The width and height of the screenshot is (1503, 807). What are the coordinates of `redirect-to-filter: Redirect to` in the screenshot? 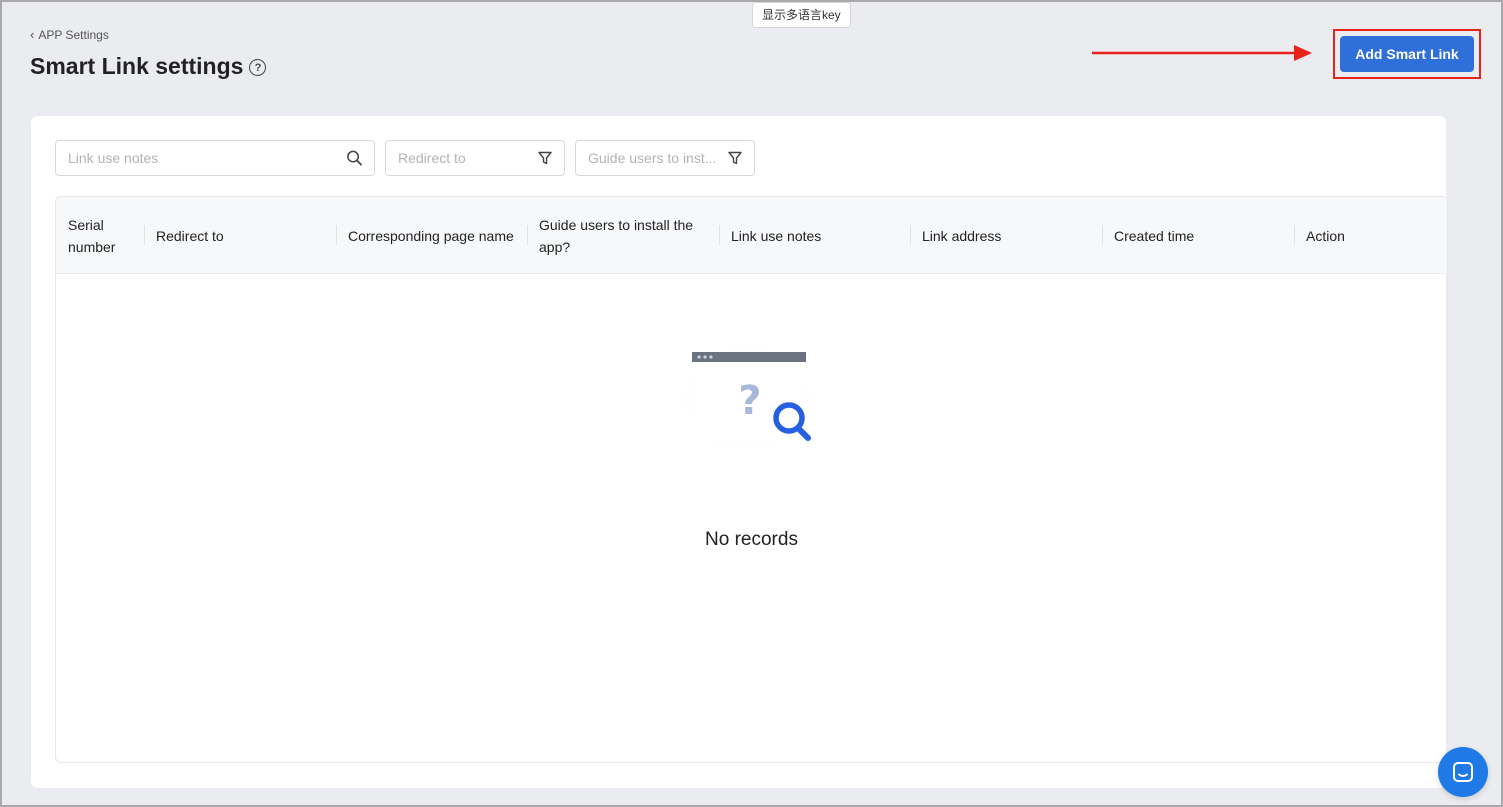 It's located at (475, 158).